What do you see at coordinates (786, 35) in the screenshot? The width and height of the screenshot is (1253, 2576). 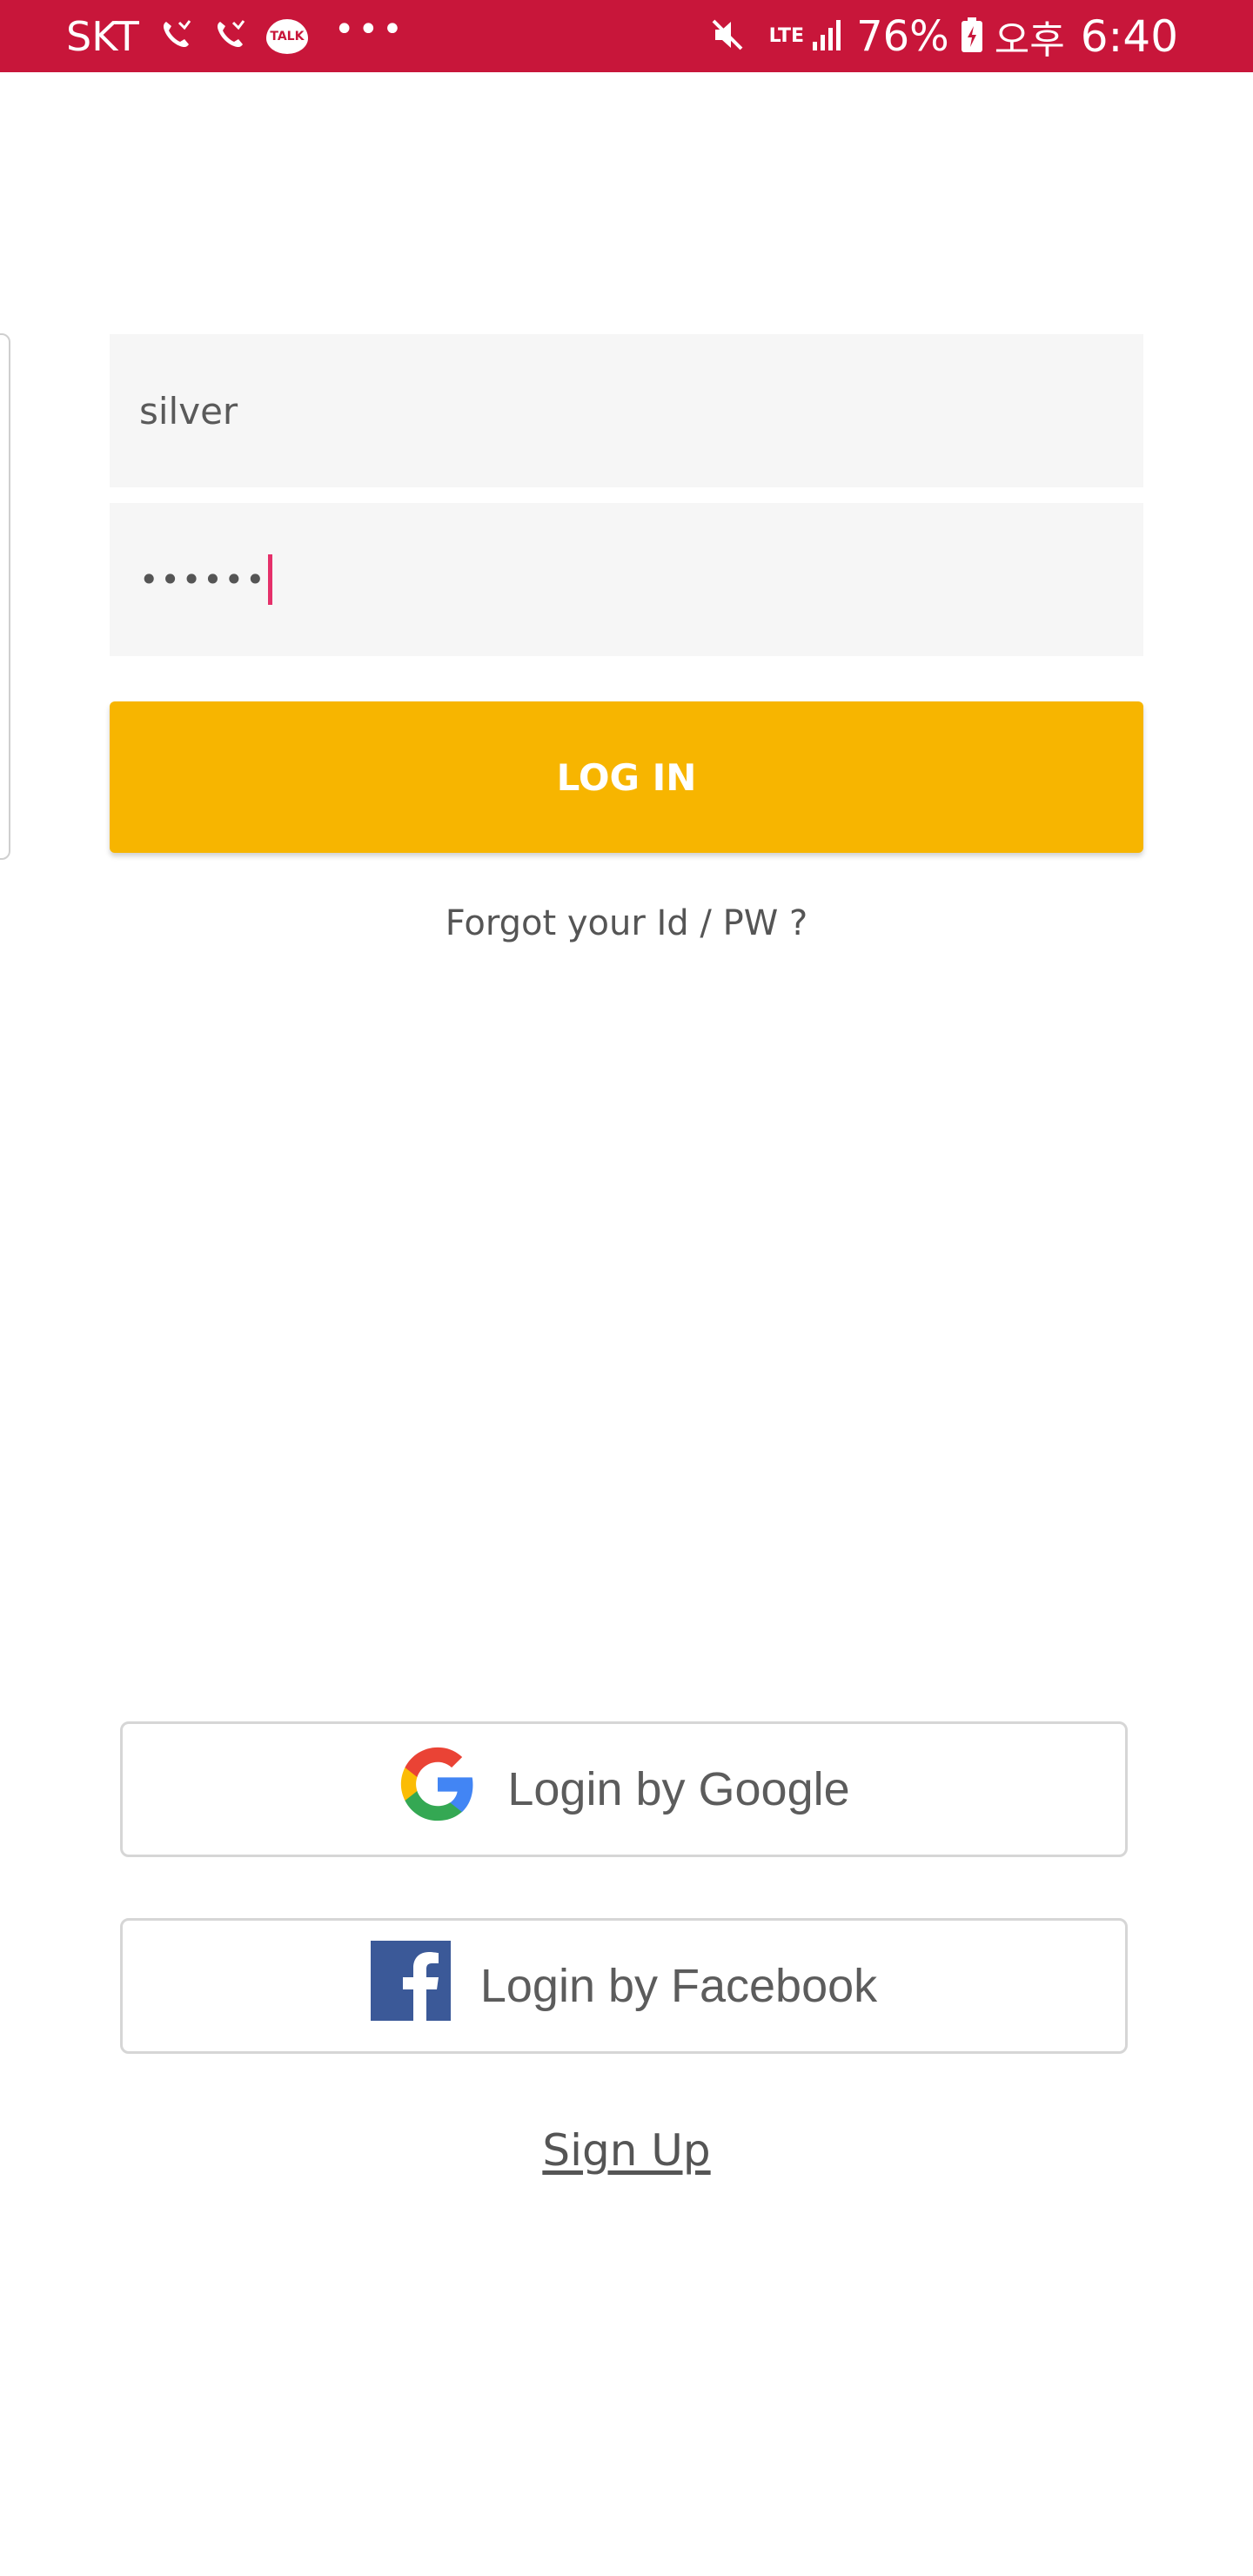 I see `network-type-label: LTE` at bounding box center [786, 35].